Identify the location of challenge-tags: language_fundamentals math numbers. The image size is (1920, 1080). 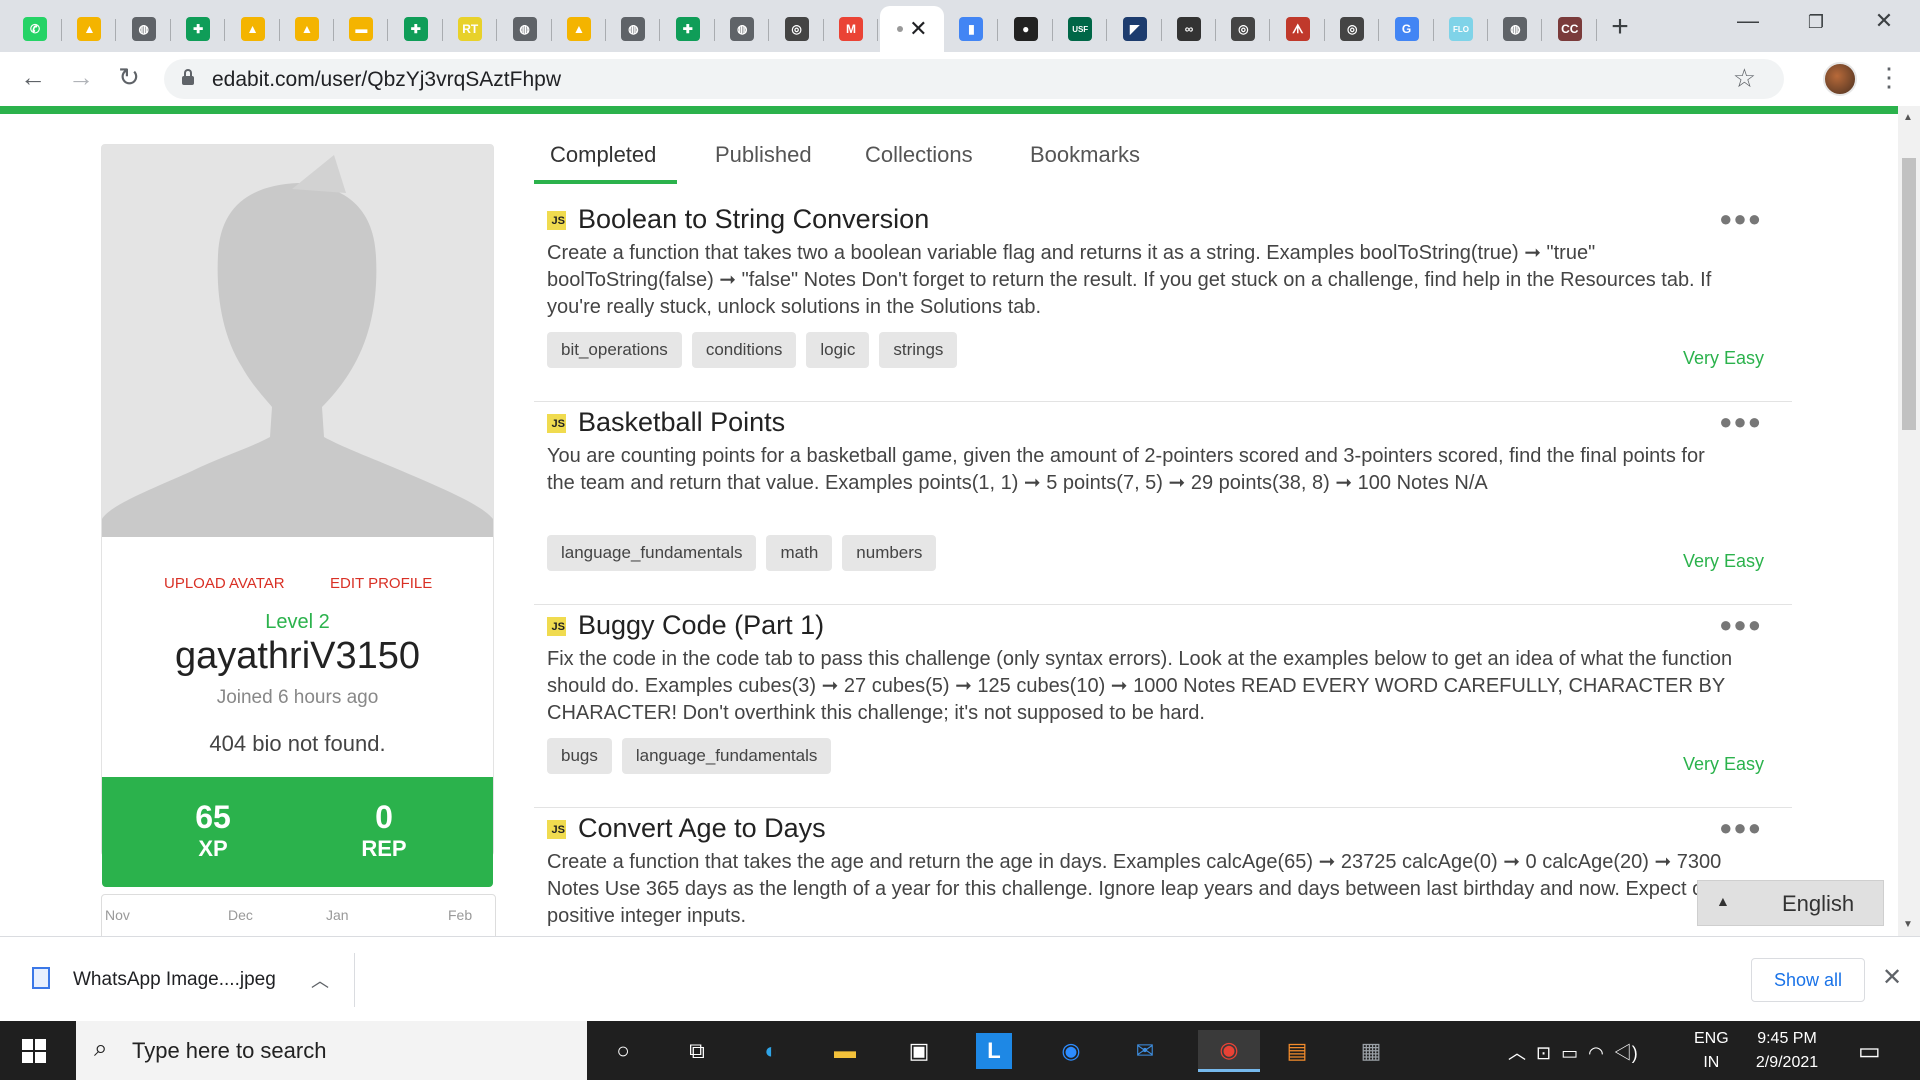
(742, 553).